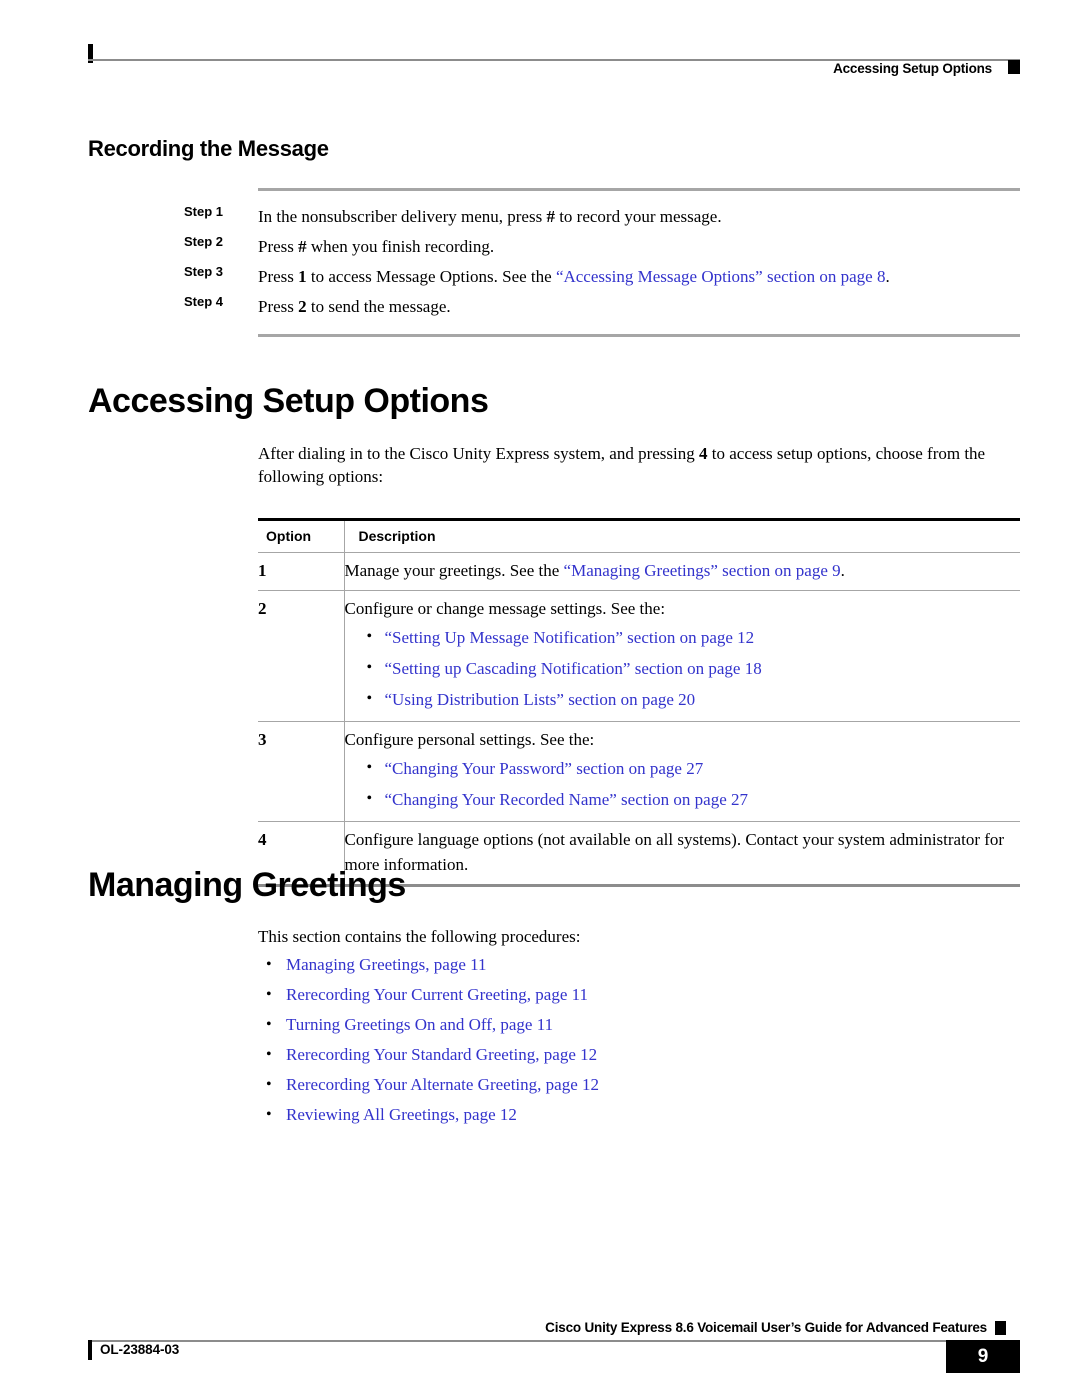 The width and height of the screenshot is (1080, 1397). What do you see at coordinates (204, 241) in the screenshot?
I see `step-label: Step 2` at bounding box center [204, 241].